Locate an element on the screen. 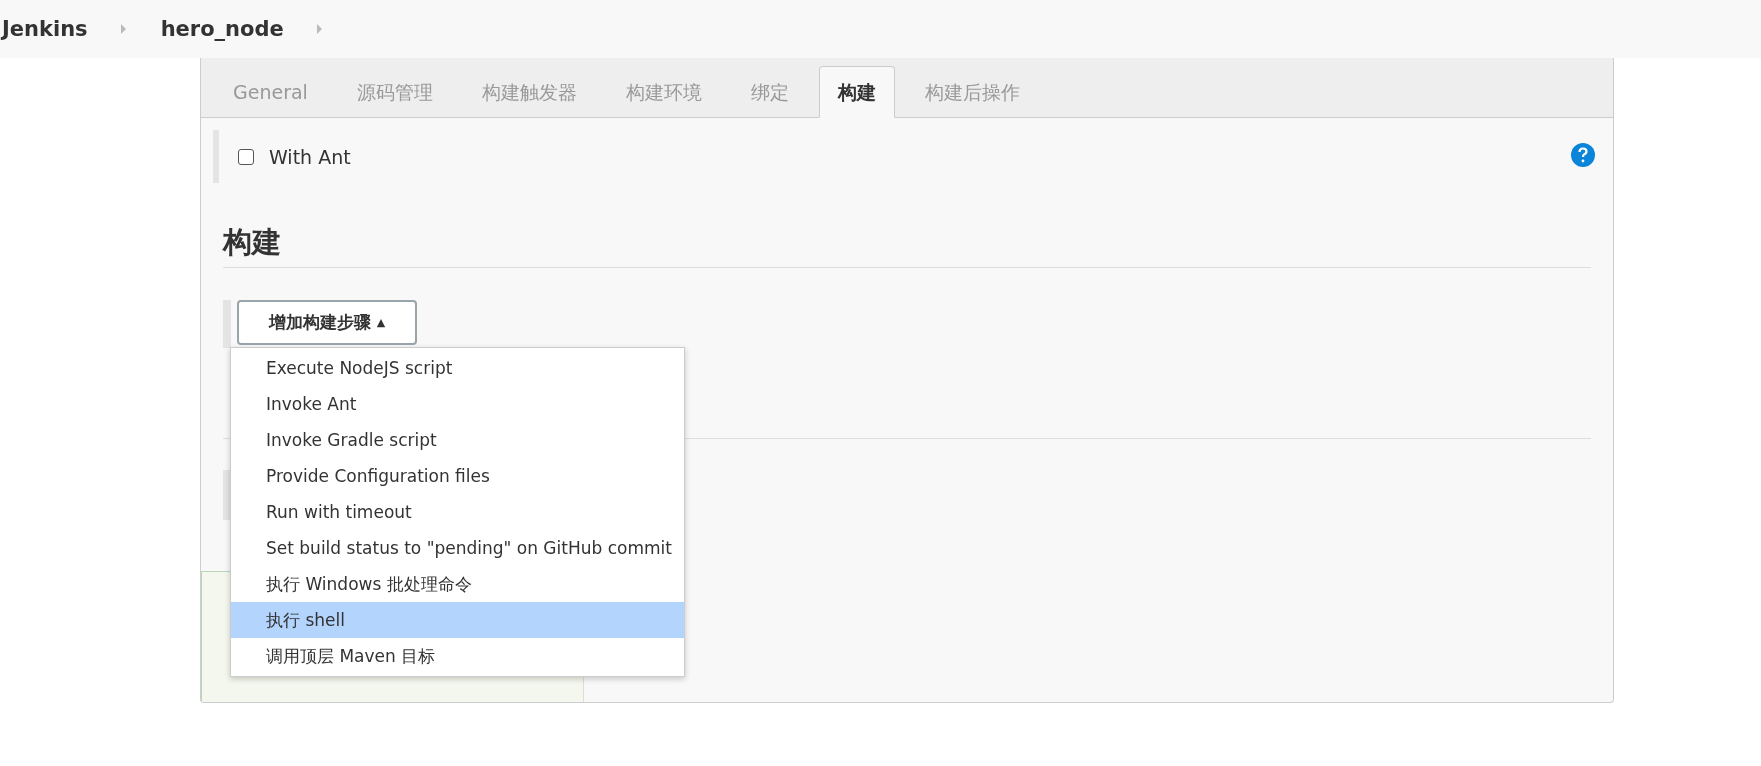 The height and width of the screenshot is (766, 1761). section-heading: 构建 is located at coordinates (907, 245).